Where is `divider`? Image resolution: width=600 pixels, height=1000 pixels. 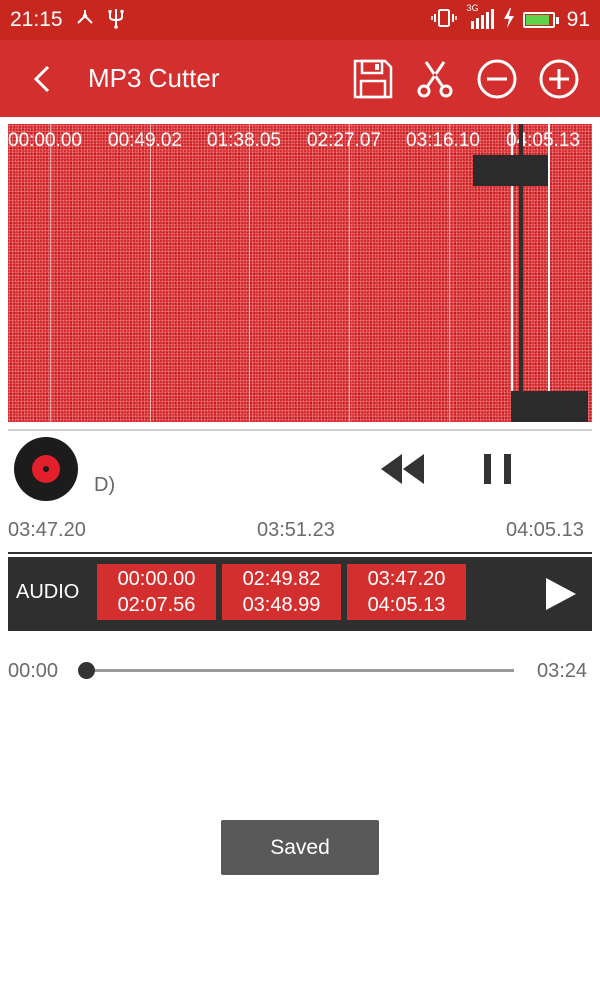 divider is located at coordinates (300, 430).